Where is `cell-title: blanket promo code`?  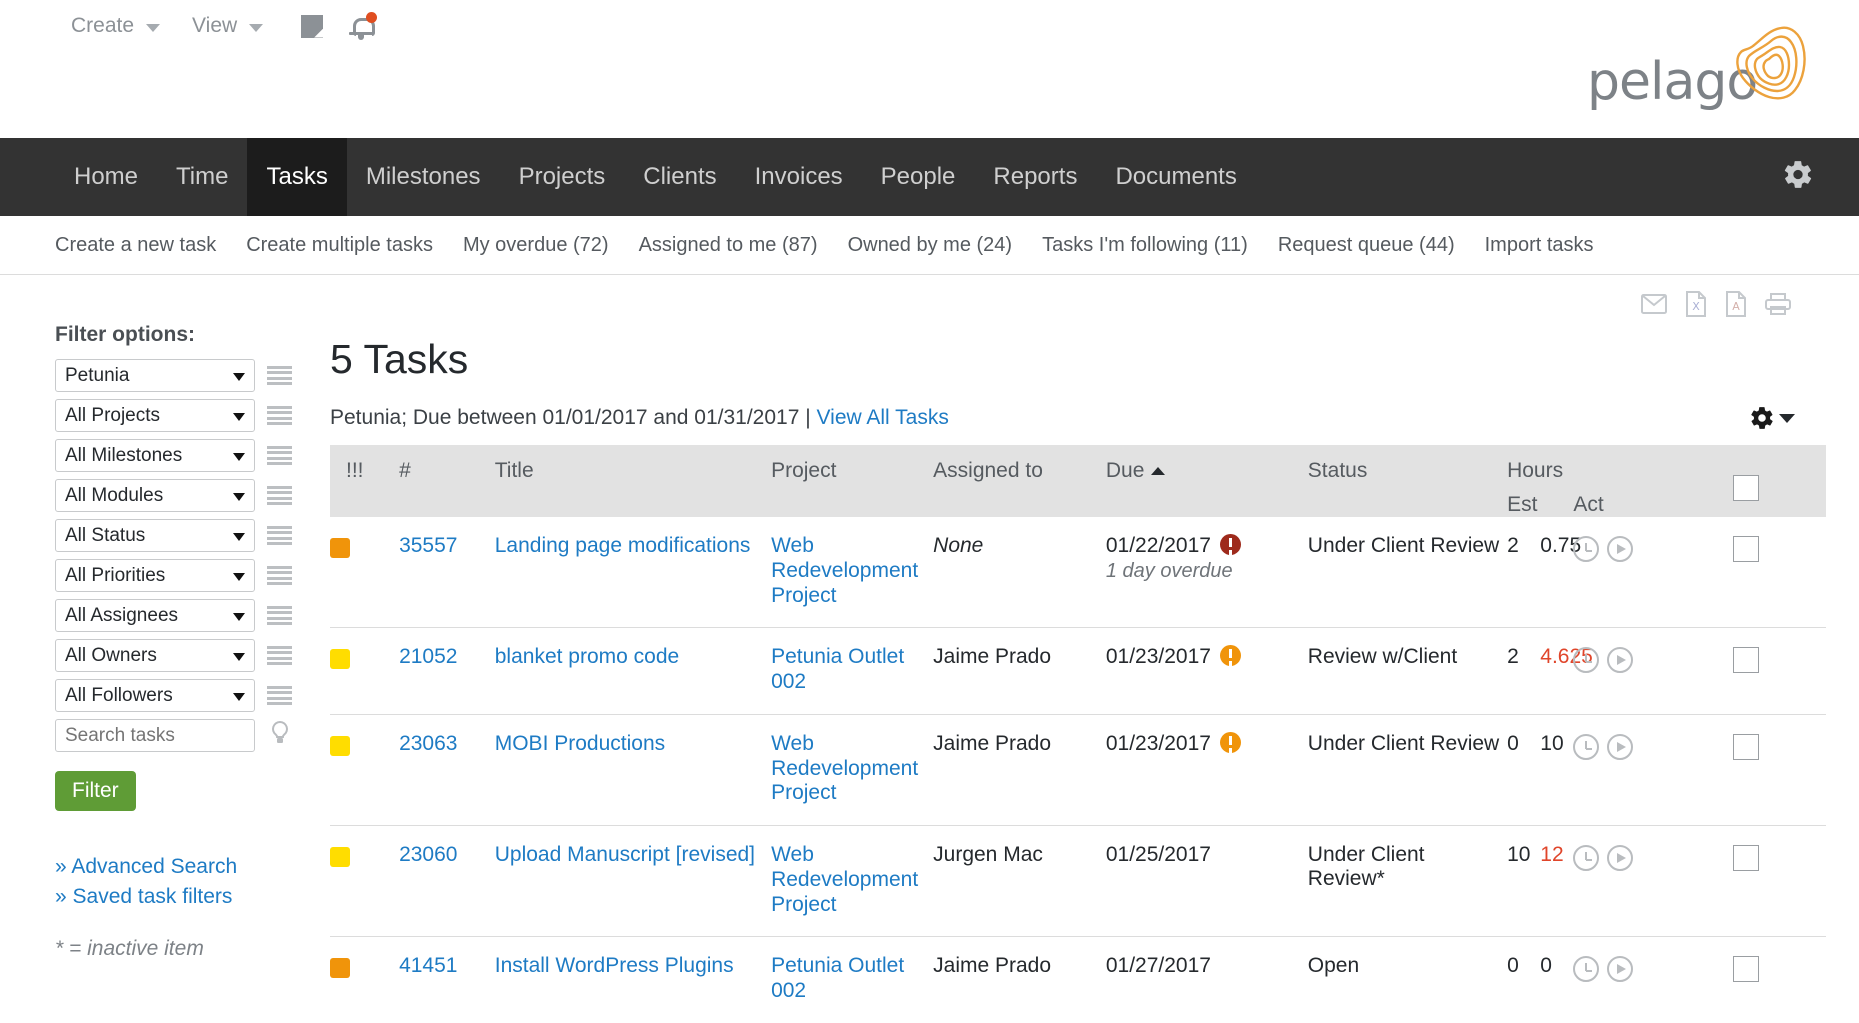 cell-title: blanket promo code is located at coordinates (633, 671).